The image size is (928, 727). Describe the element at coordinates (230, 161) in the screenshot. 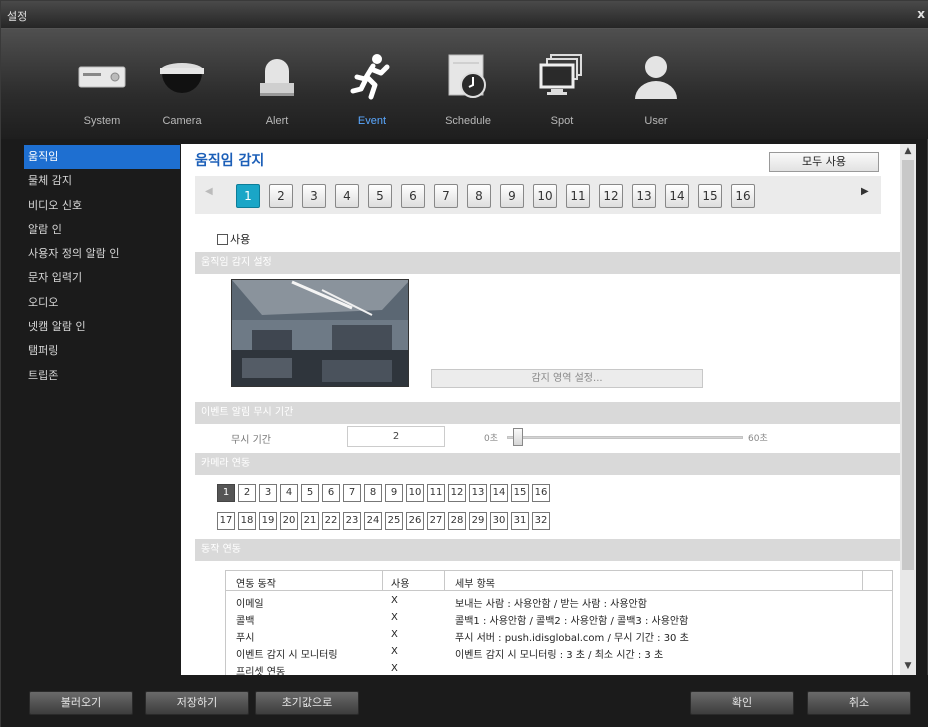

I see `page-title: 움직임 감지` at that location.